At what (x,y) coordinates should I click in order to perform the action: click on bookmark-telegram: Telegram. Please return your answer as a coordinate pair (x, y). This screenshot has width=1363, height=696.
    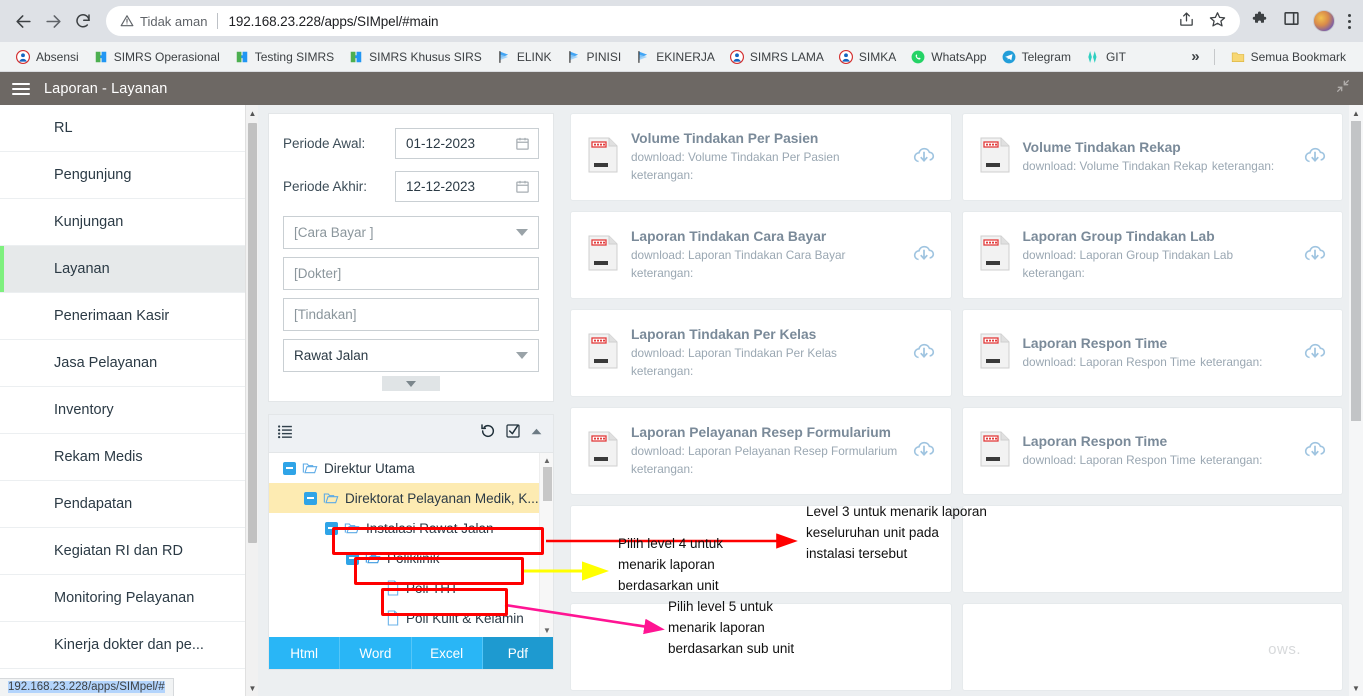
    Looking at the image, I should click on (1036, 57).